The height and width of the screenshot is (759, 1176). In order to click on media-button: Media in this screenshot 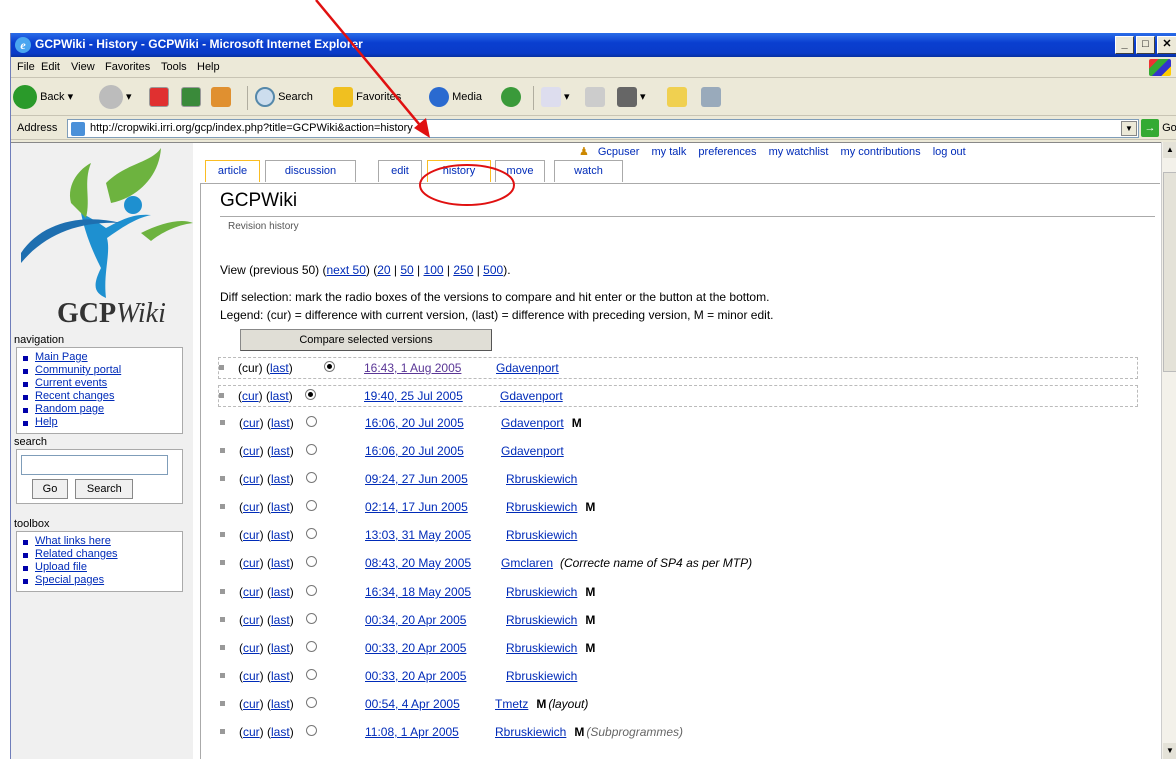, I will do `click(455, 97)`.